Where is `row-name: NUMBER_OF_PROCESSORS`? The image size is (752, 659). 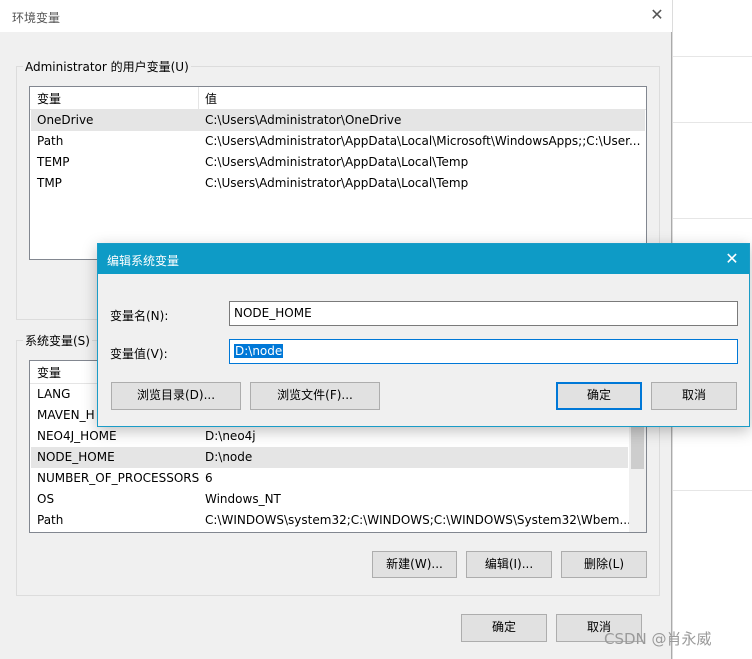
row-name: NUMBER_OF_PROCESSORS is located at coordinates (118, 478).